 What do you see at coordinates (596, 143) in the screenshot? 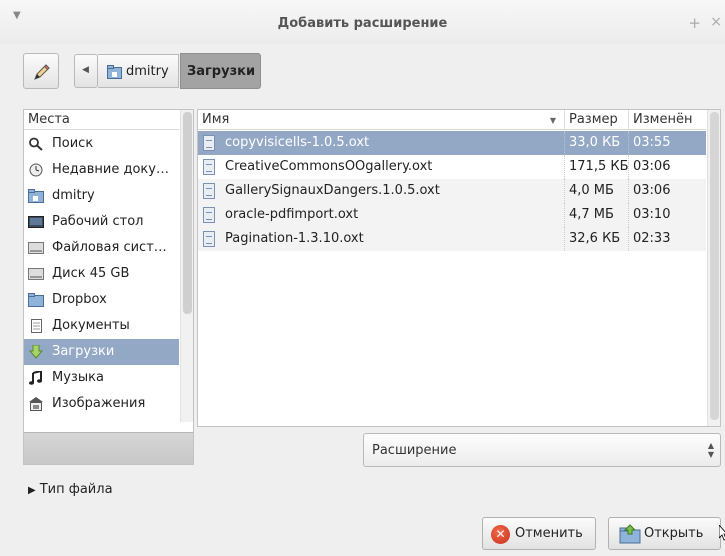
I see `file-size: 33,0 КБ` at bounding box center [596, 143].